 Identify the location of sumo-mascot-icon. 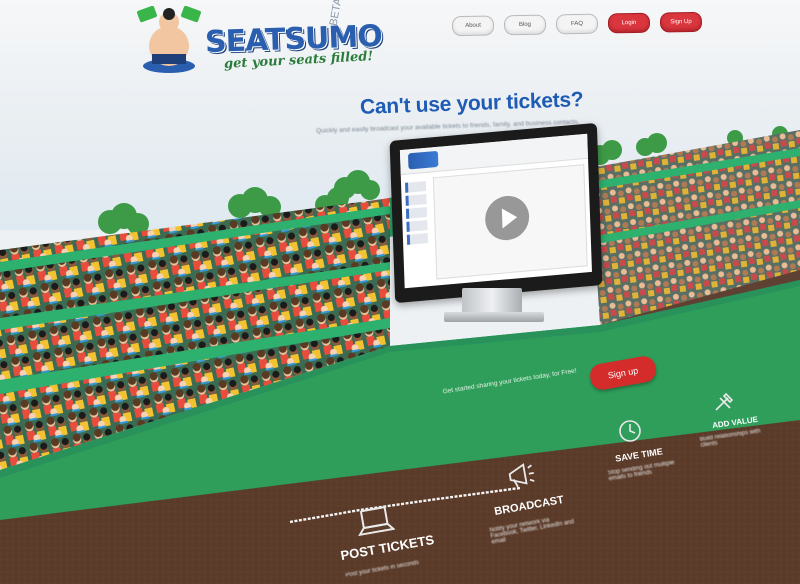
(169, 39).